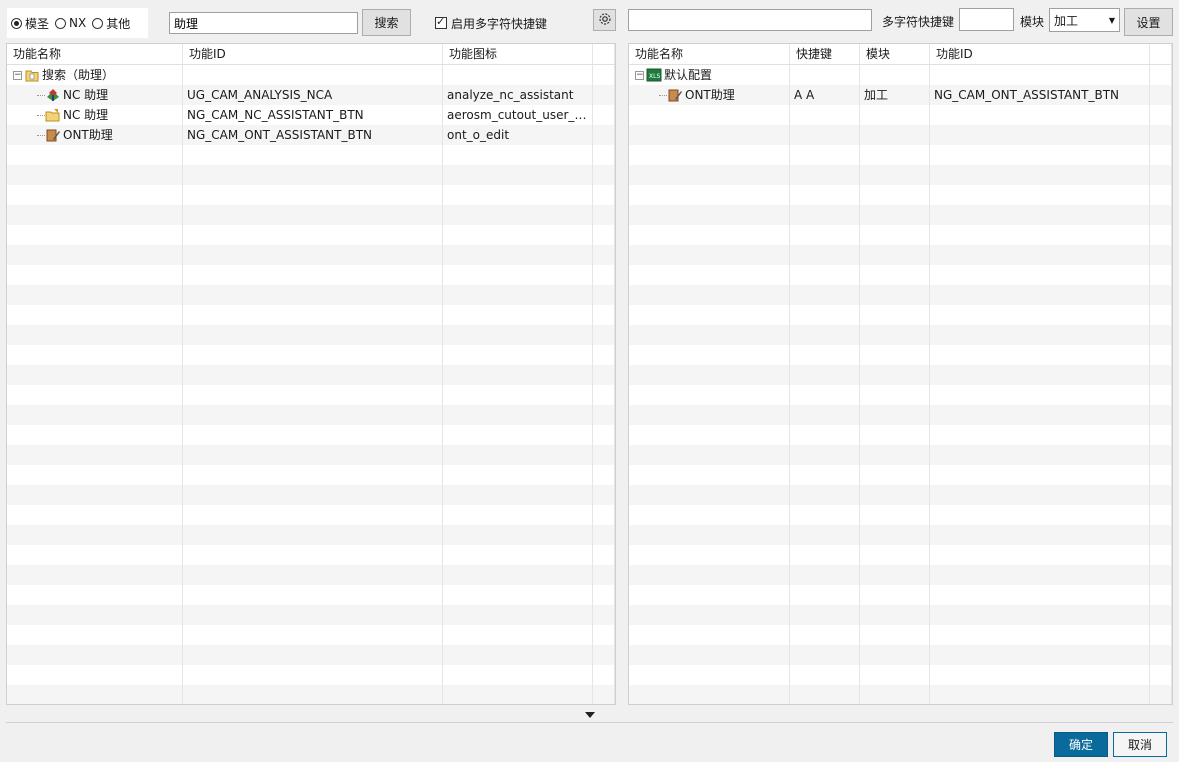 Image resolution: width=1179 pixels, height=762 pixels. What do you see at coordinates (895, 54) in the screenshot?
I see `header-module: 模块` at bounding box center [895, 54].